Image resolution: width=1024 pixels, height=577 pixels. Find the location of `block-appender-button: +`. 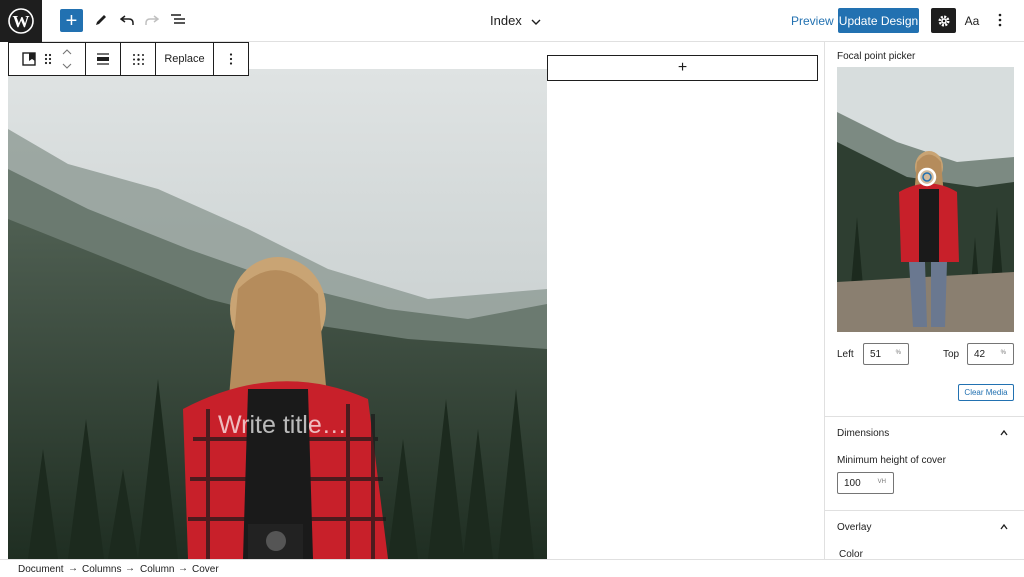

block-appender-button: + is located at coordinates (682, 68).